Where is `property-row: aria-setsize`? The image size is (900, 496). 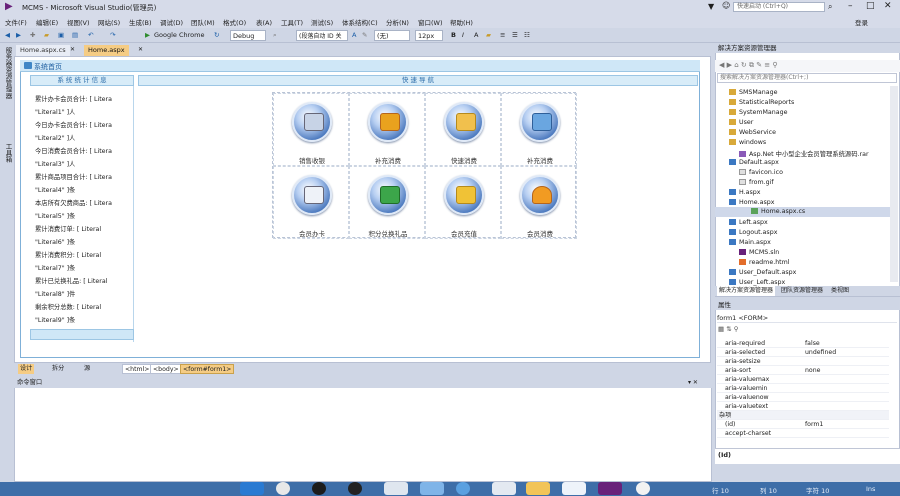 property-row: aria-setsize is located at coordinates (803, 361).